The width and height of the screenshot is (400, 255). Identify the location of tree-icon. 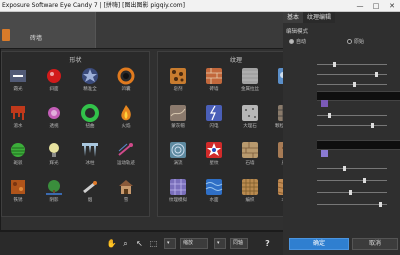
(54, 187).